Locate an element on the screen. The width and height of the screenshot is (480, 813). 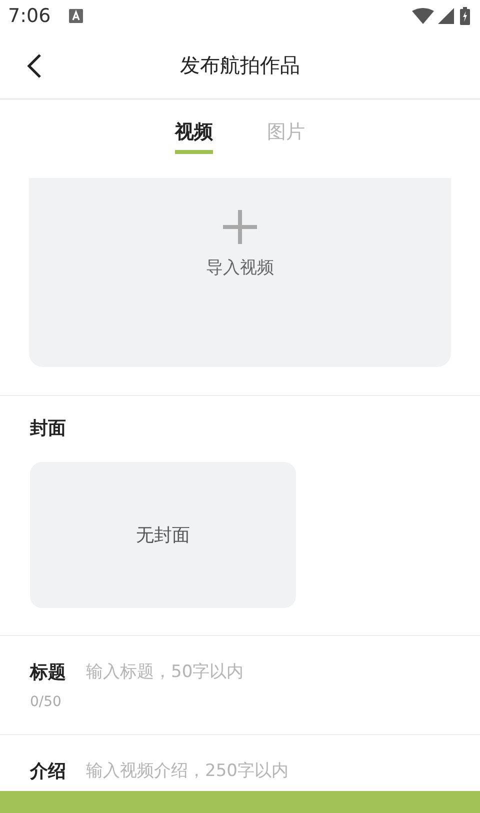
title-label: 标题 is located at coordinates (48, 672).